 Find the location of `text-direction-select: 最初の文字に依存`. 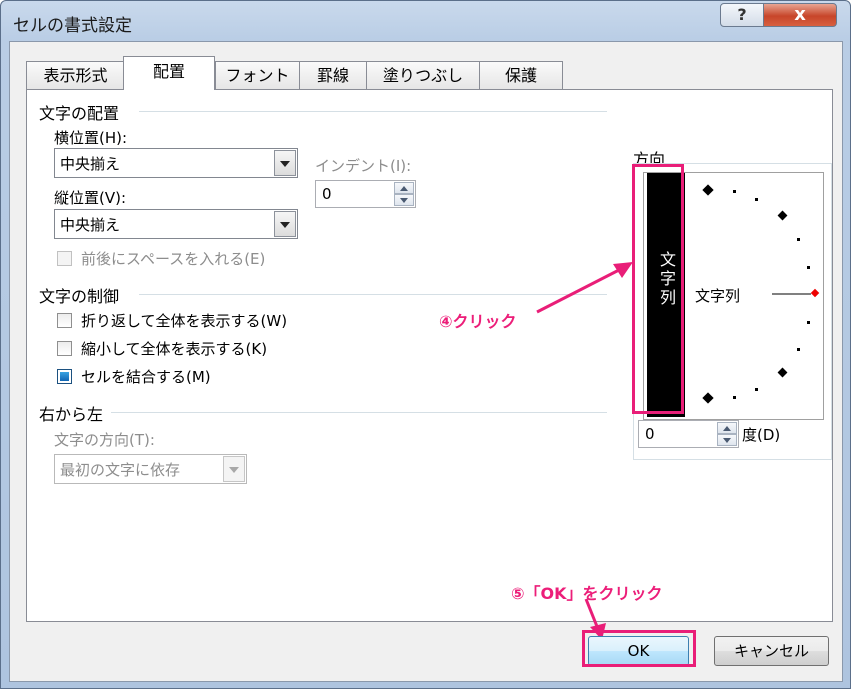

text-direction-select: 最初の文字に依存 is located at coordinates (150, 469).